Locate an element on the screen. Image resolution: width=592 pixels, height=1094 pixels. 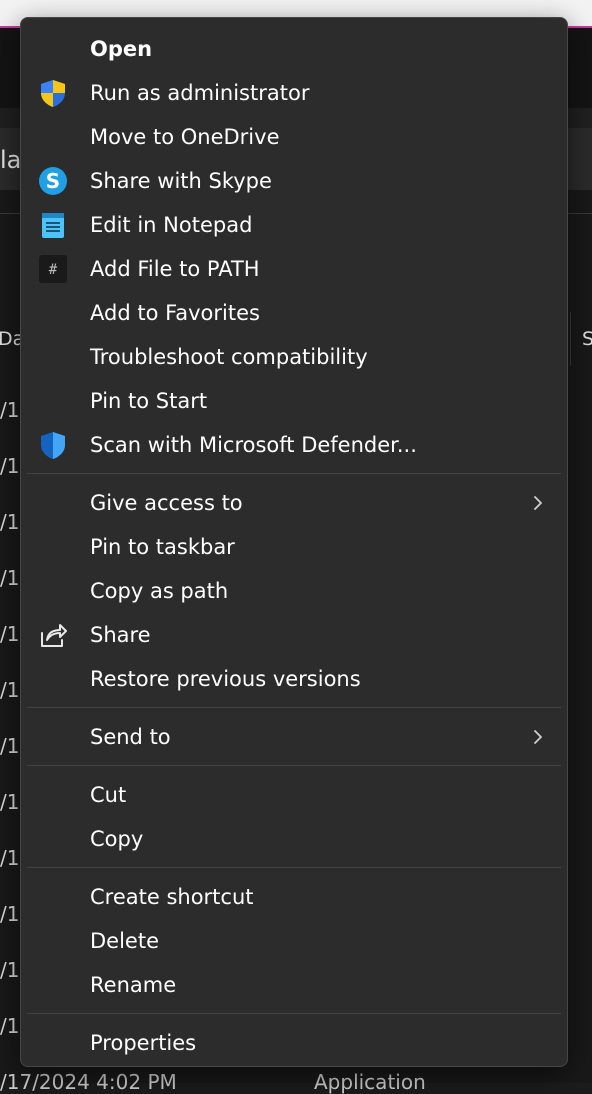
path-hash-icon: # is located at coordinates (53, 269).